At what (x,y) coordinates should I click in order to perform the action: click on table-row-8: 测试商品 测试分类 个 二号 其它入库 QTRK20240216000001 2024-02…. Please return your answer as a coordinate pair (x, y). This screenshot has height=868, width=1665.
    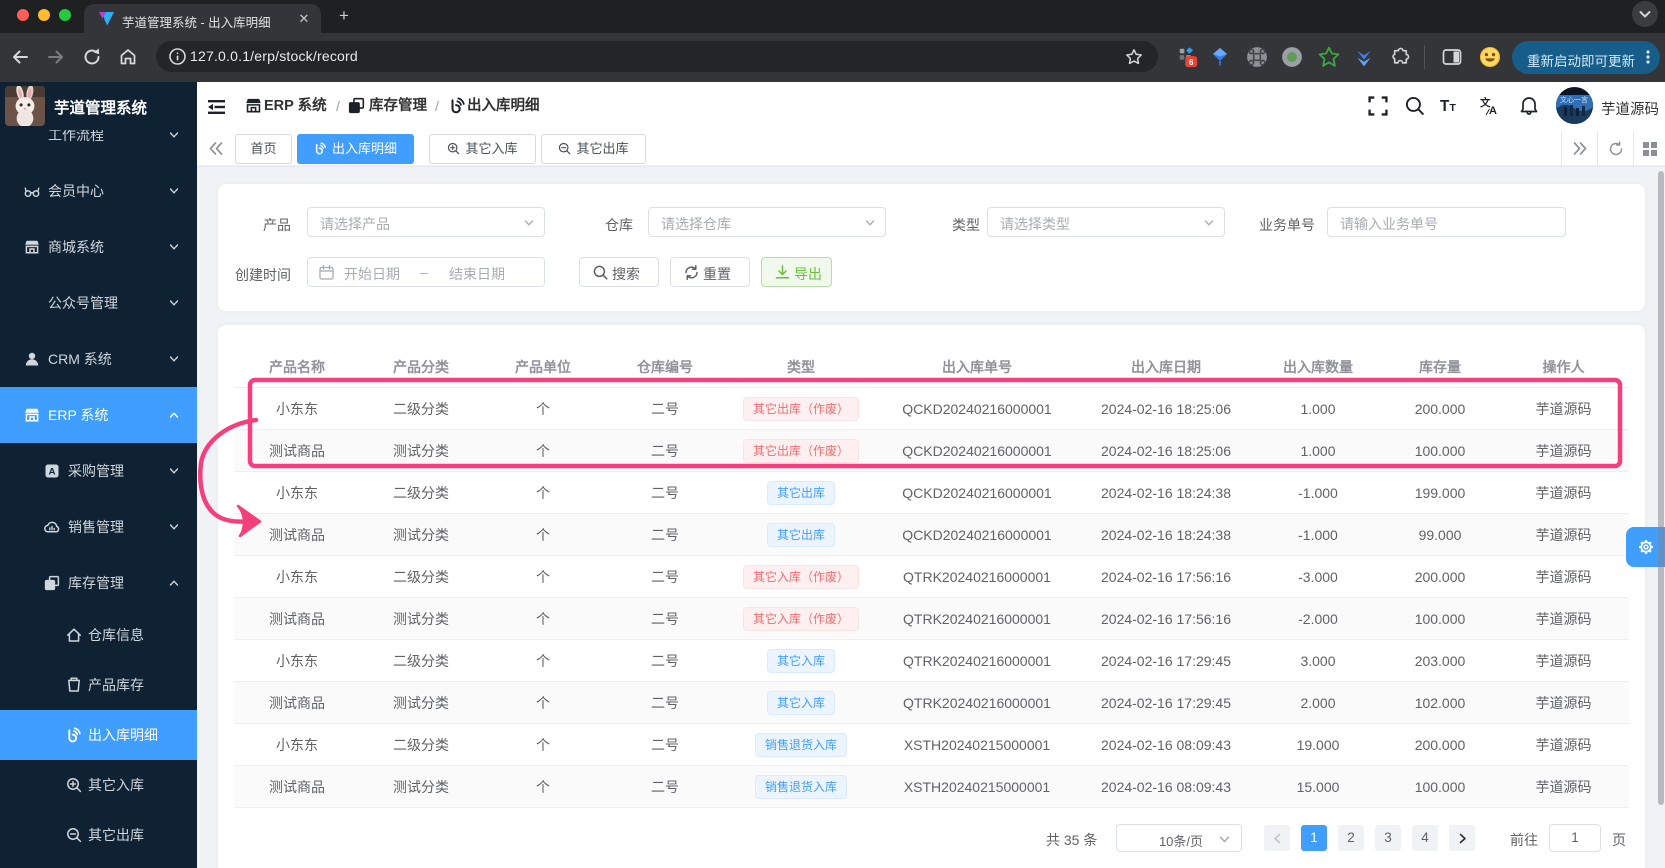
    Looking at the image, I should click on (931, 703).